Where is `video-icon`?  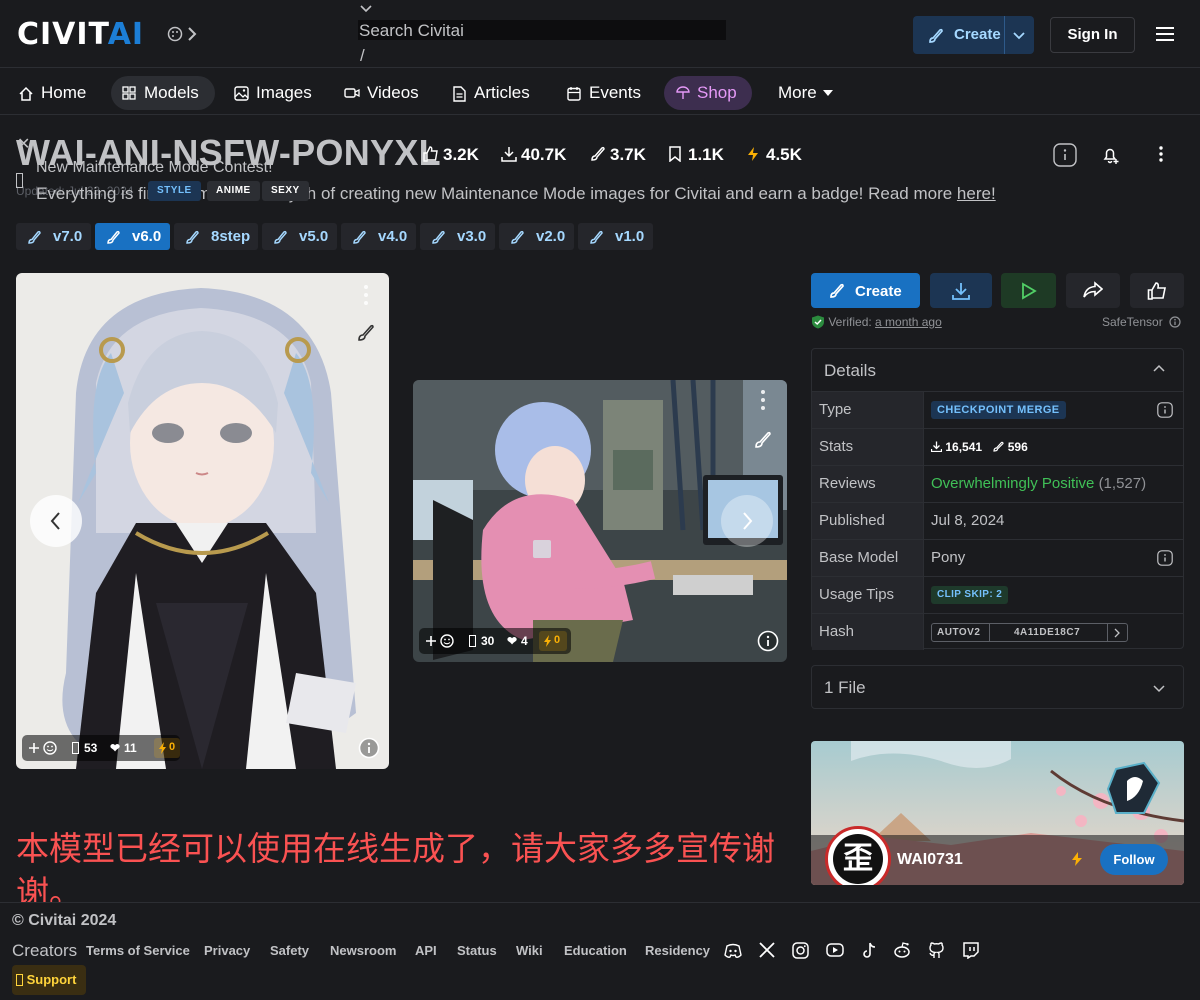
video-icon is located at coordinates (352, 93).